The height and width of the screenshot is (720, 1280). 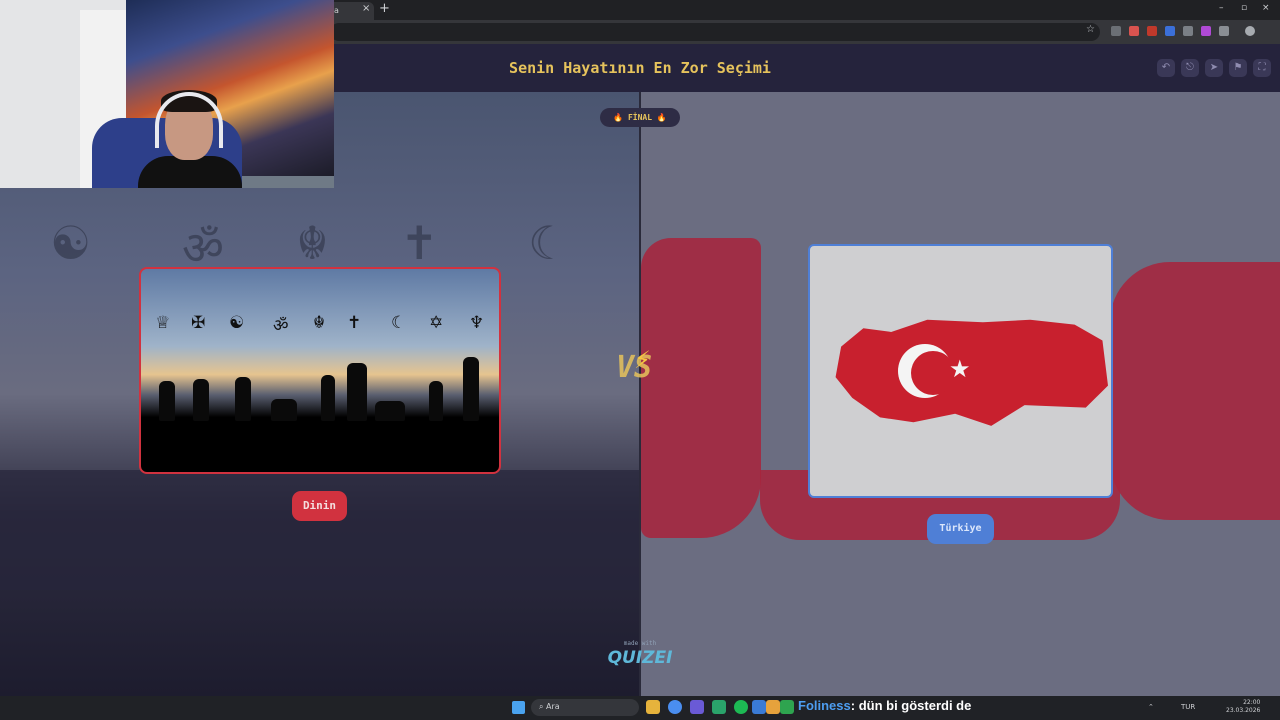 What do you see at coordinates (553, 706) in the screenshot?
I see `search-placeholder: Ara` at bounding box center [553, 706].